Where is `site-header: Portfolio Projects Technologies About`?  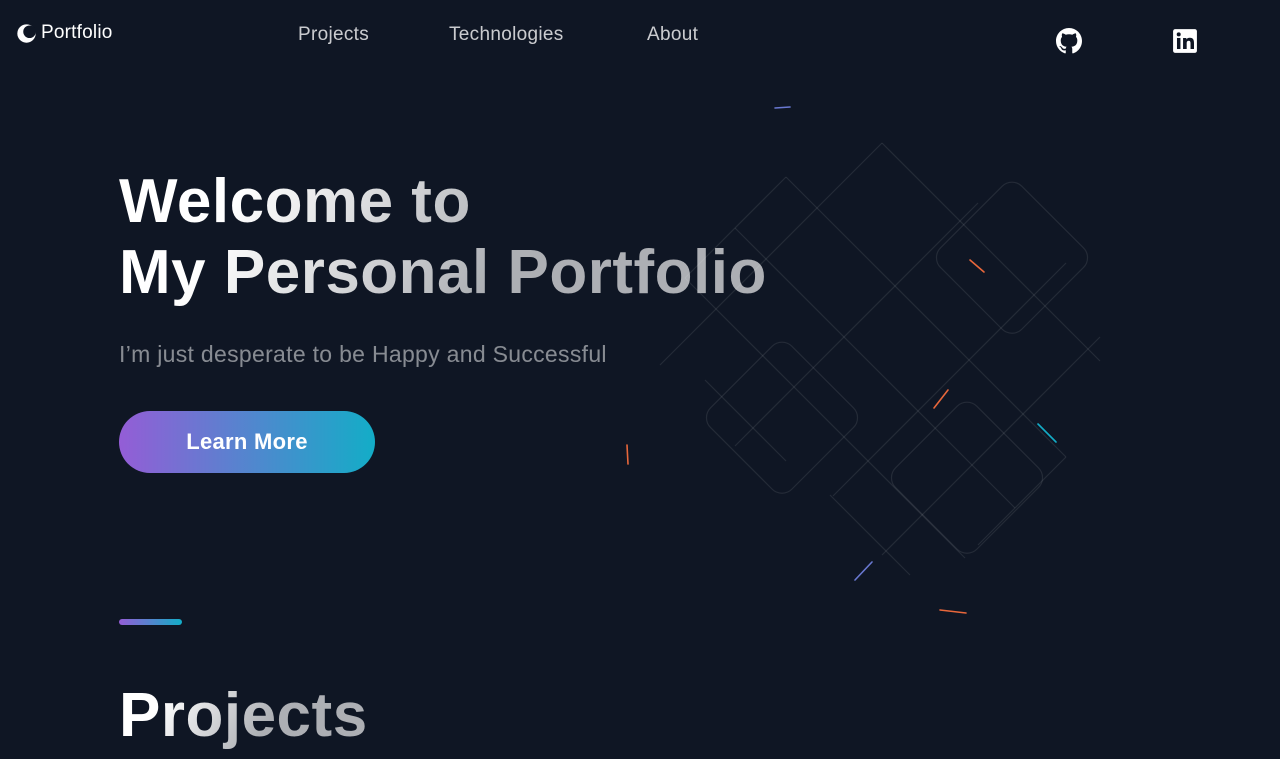 site-header: Portfolio Projects Technologies About is located at coordinates (640, 36).